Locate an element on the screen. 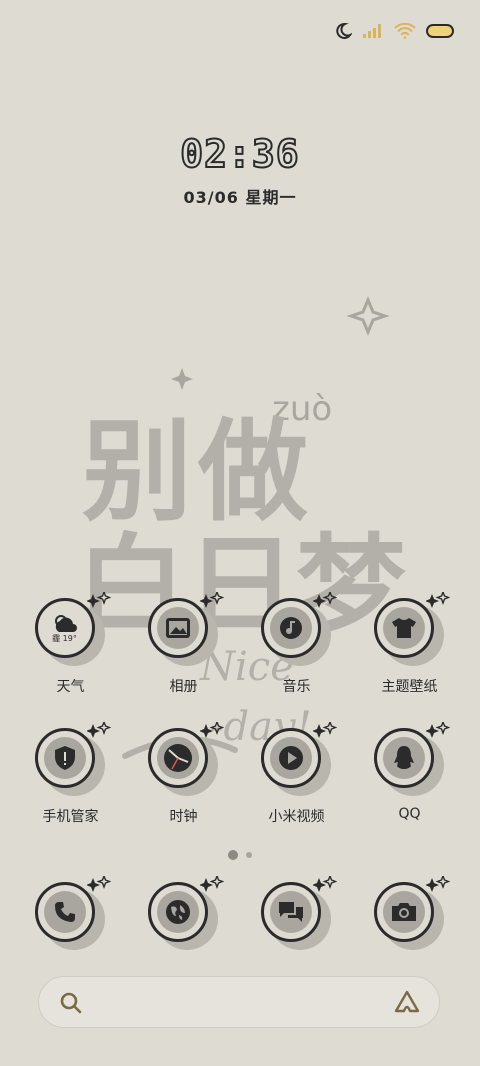 The height and width of the screenshot is (1066, 480). app-themes: 主题壁纸 is located at coordinates (409, 660).